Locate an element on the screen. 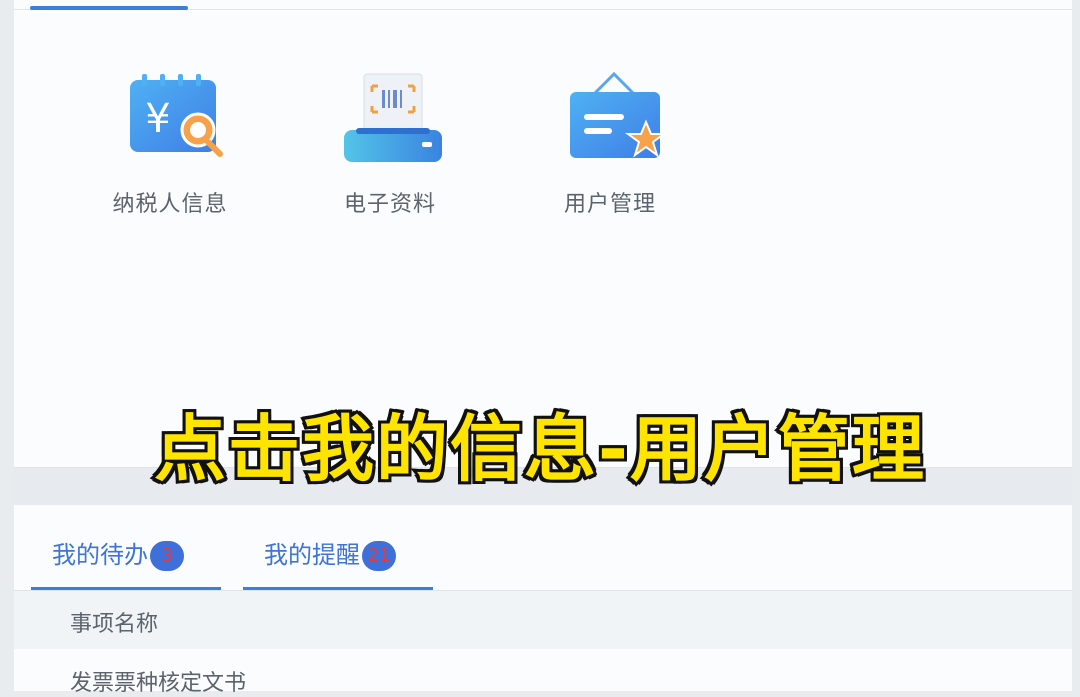 The width and height of the screenshot is (1080, 697). table-header: 事项名称 is located at coordinates (543, 620).